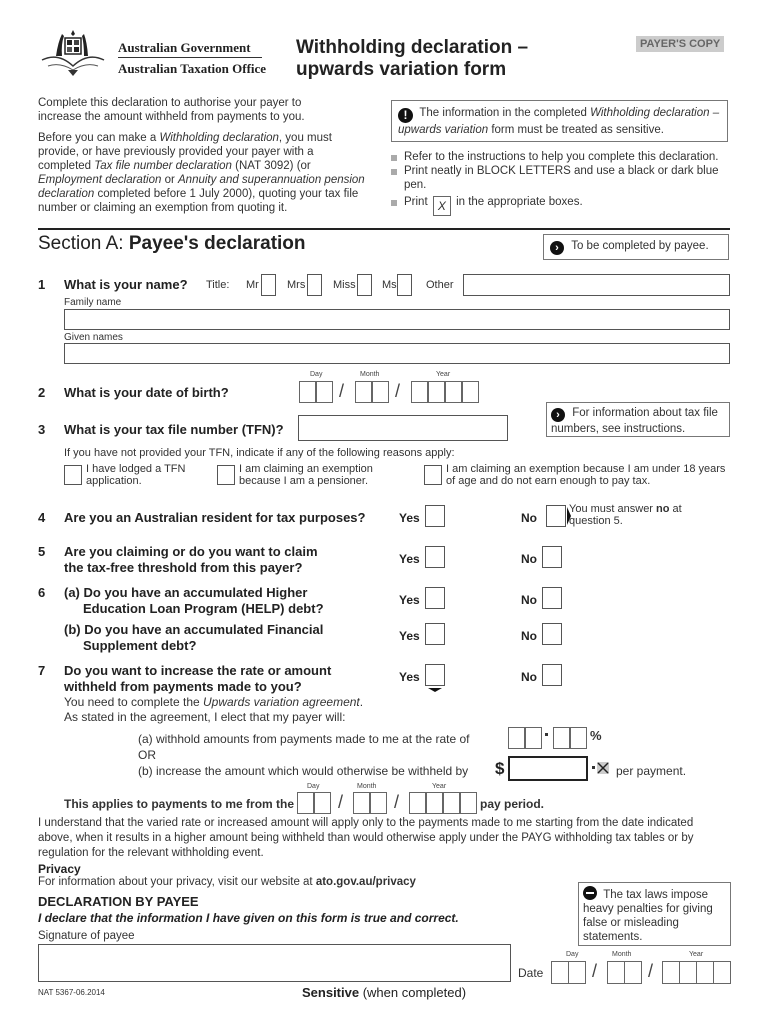  What do you see at coordinates (435, 598) in the screenshot?
I see `q6a-yes-checkbox` at bounding box center [435, 598].